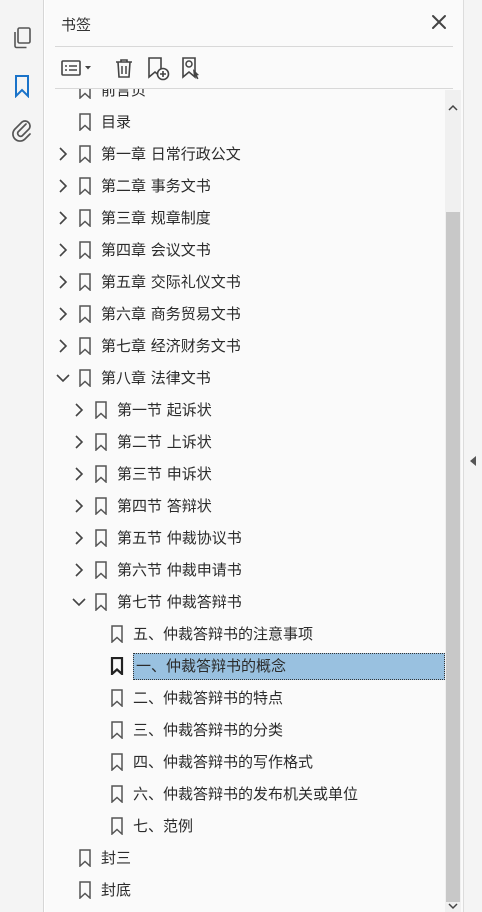 Image resolution: width=482 pixels, height=912 pixels. I want to click on panel-header: 书签, so click(254, 23).